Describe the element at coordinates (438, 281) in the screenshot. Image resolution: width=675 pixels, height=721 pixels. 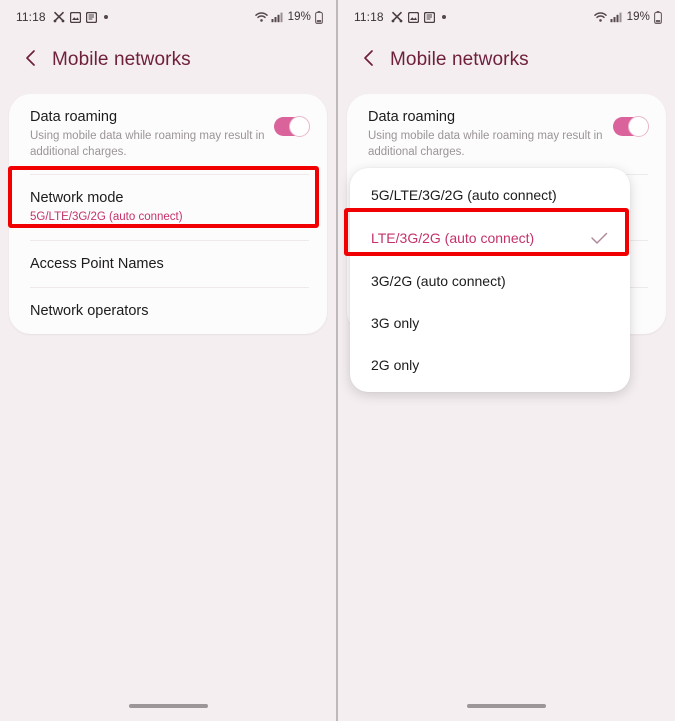
I see `dropdown-option-label: 3G/2G (auto connect)` at that location.